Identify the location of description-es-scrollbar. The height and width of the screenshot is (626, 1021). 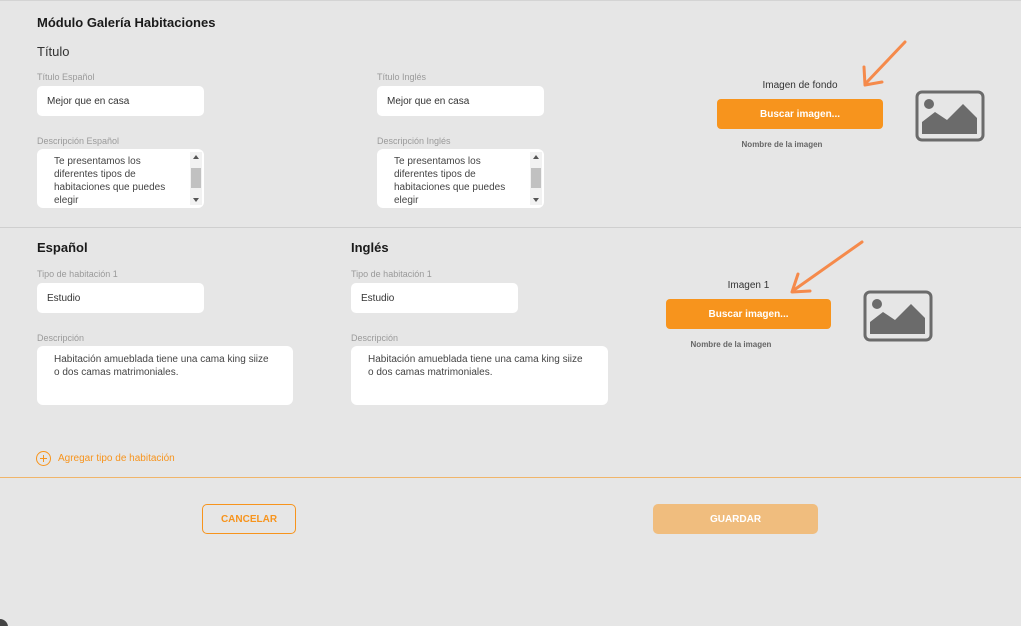
(196, 178).